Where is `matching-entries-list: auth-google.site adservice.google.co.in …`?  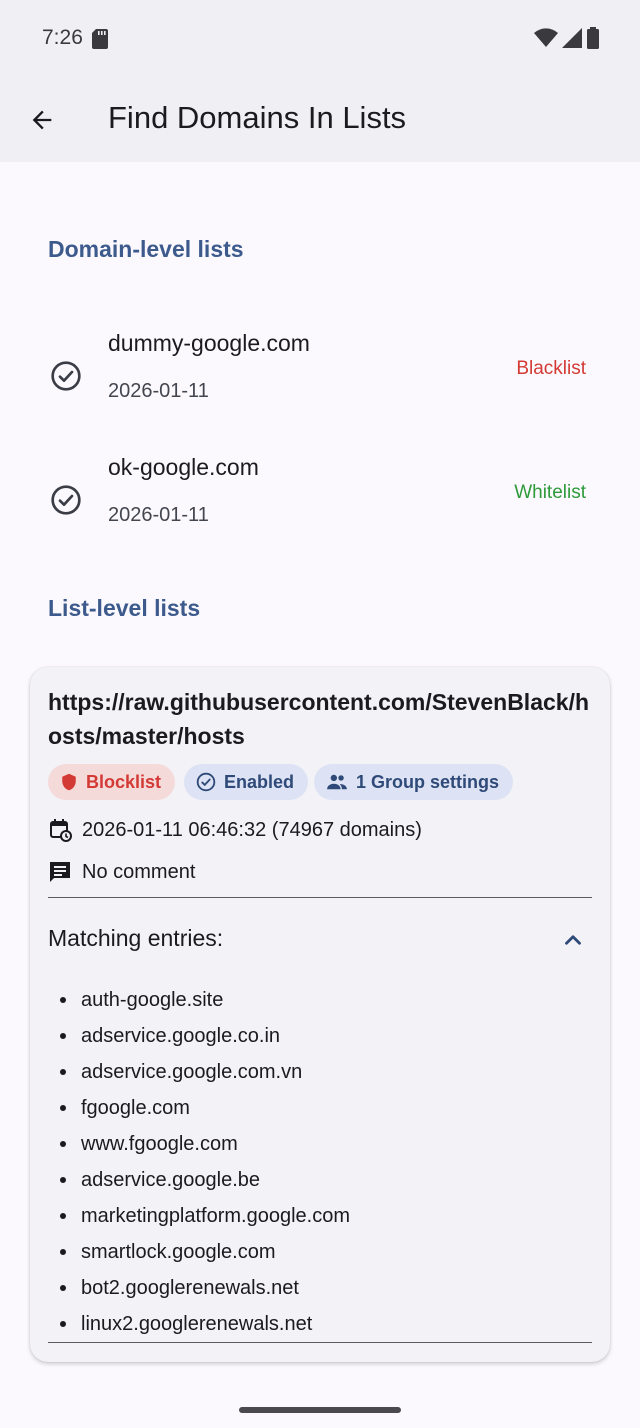
matching-entries-list: auth-google.site adservice.google.co.in … is located at coordinates (199, 1162).